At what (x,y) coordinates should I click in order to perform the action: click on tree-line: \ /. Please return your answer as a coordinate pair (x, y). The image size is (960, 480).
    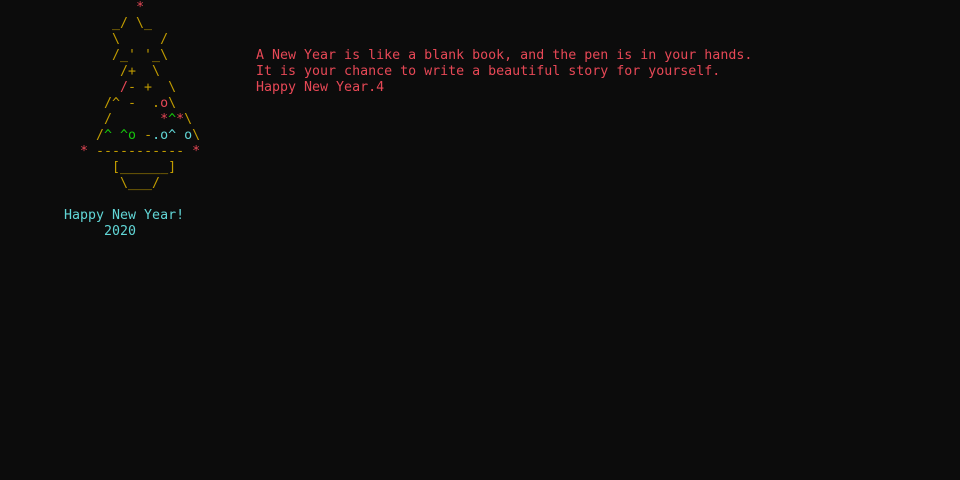
    Looking at the image, I should click on (116, 40).